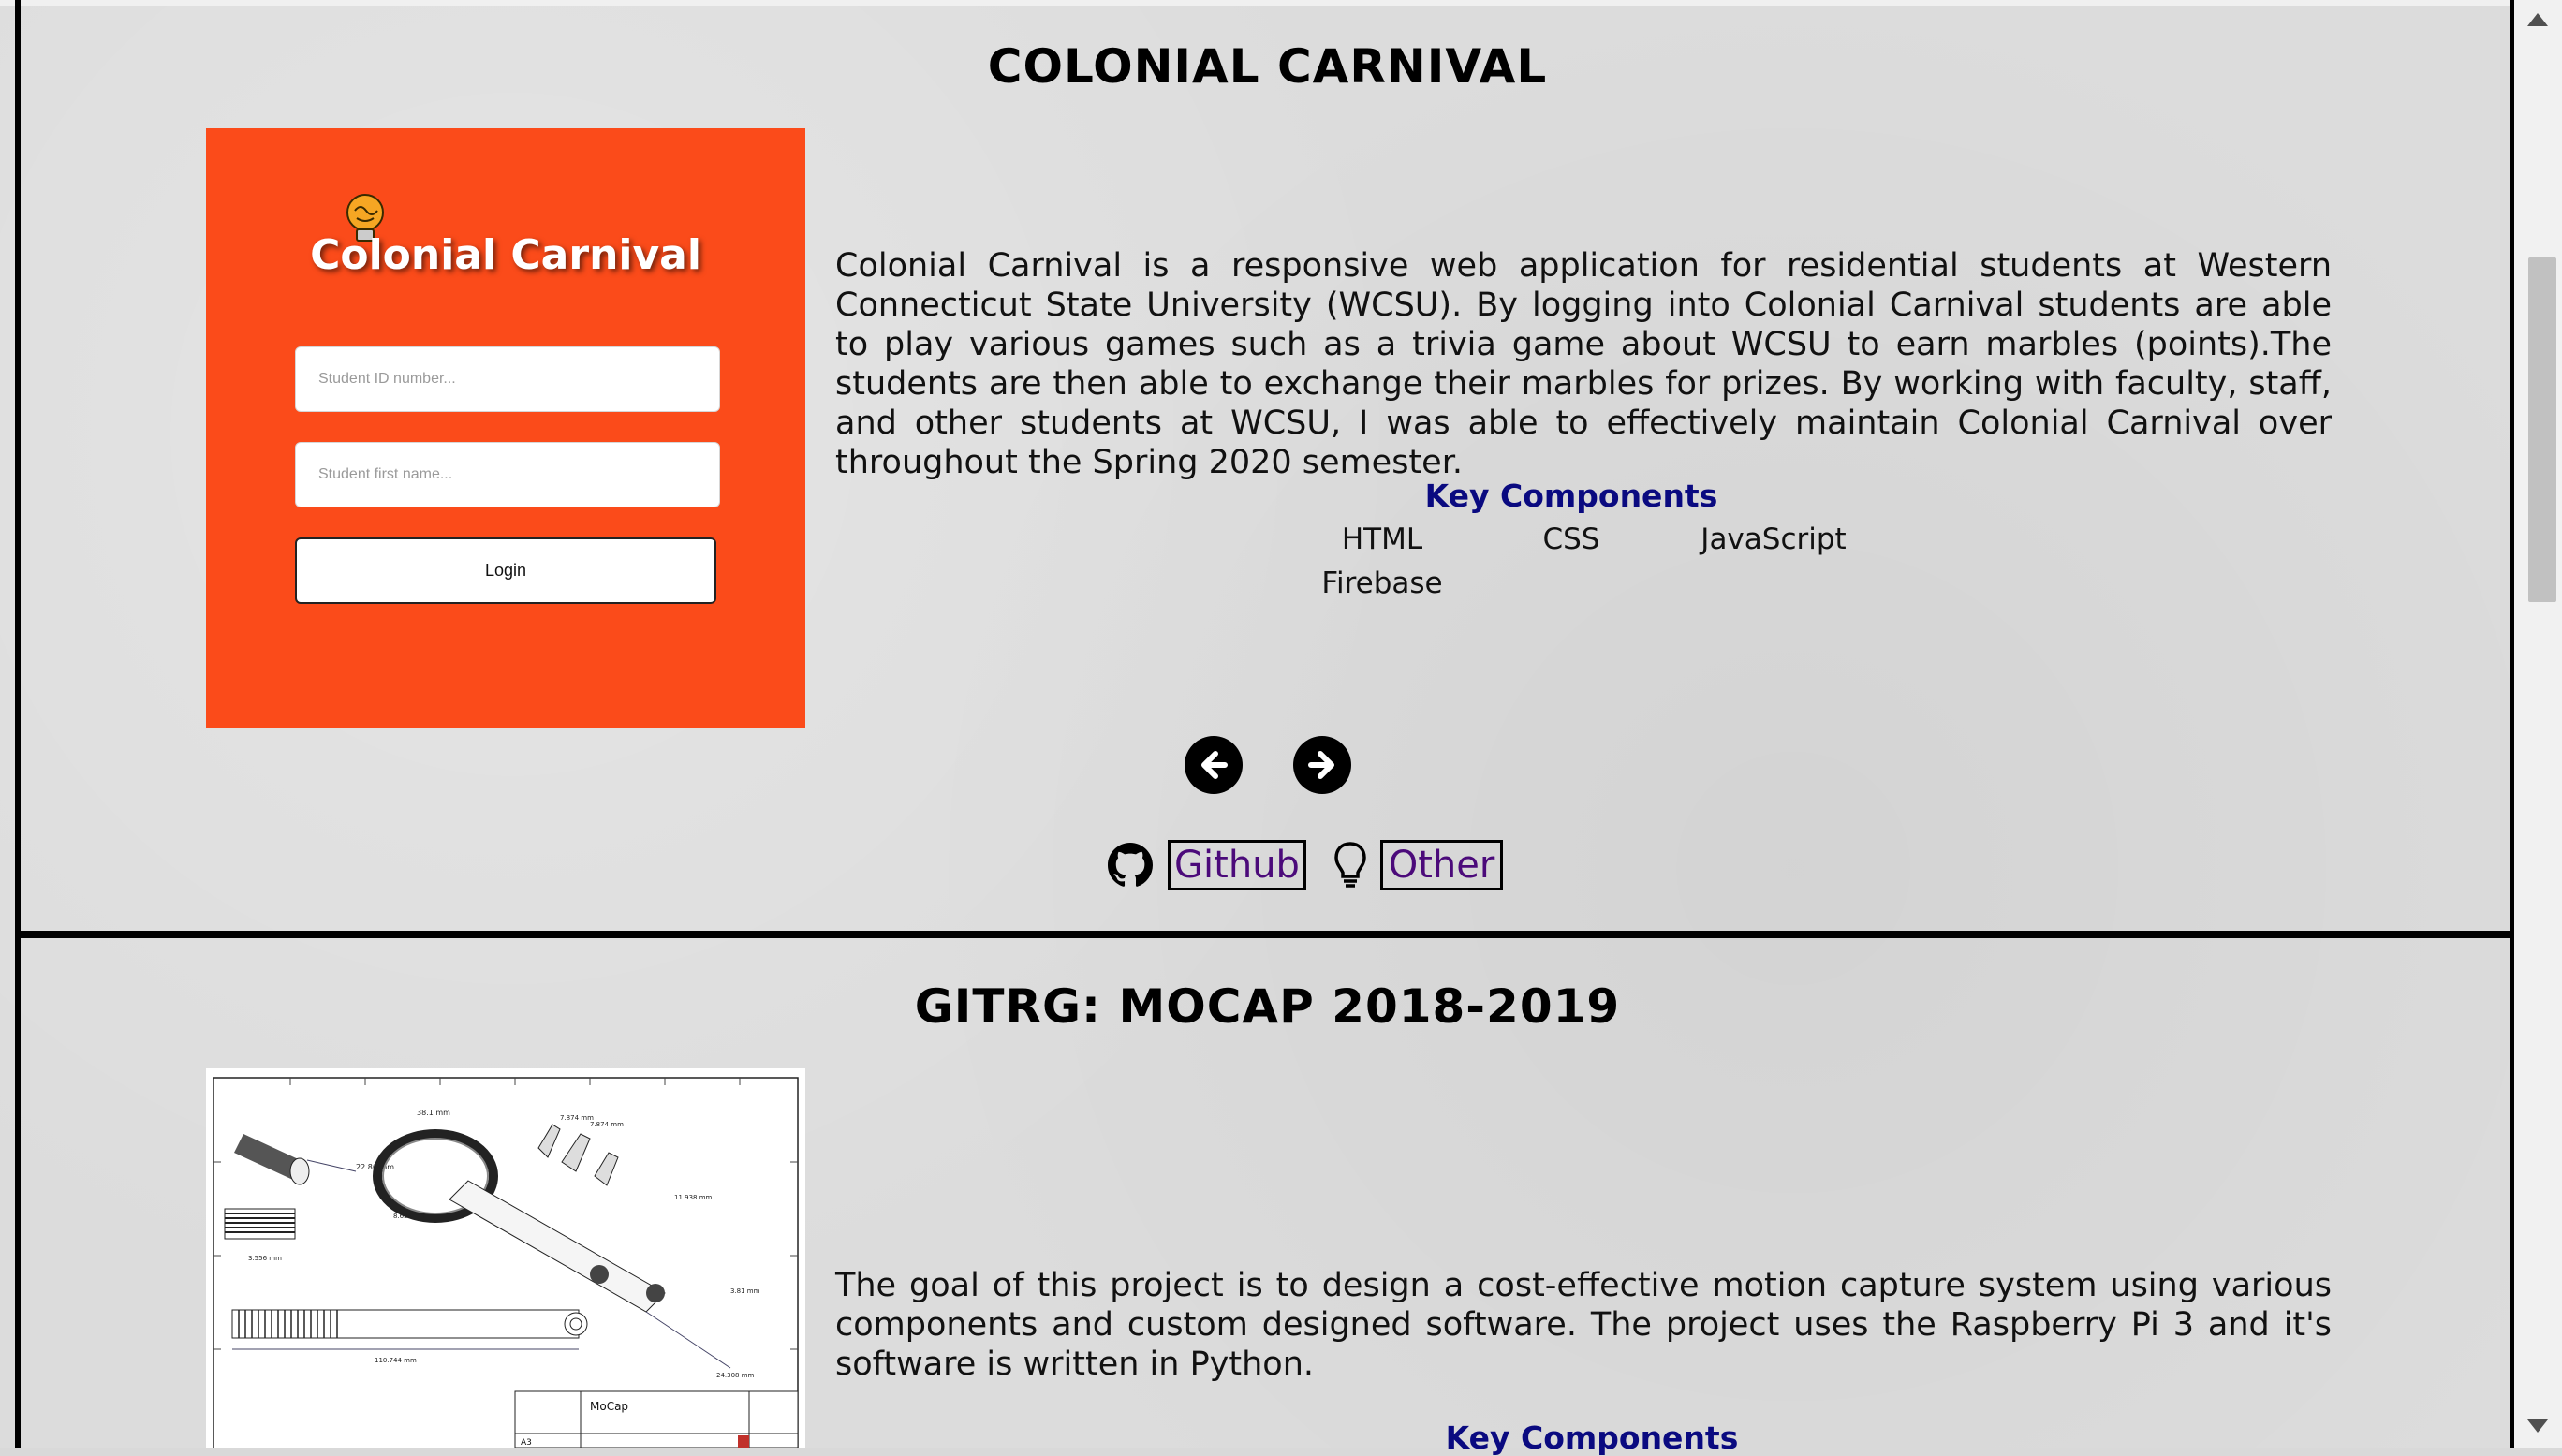 This screenshot has width=2562, height=1456. What do you see at coordinates (527, 1443) in the screenshot?
I see `sheet-size: A3` at bounding box center [527, 1443].